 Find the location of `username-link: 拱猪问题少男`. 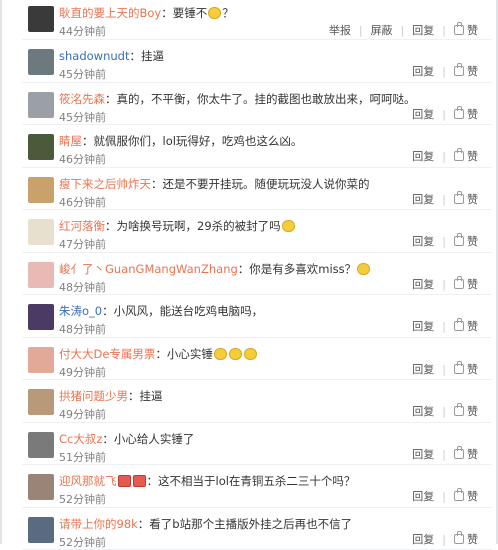

username-link: 拱猪问题少男 is located at coordinates (93, 396).